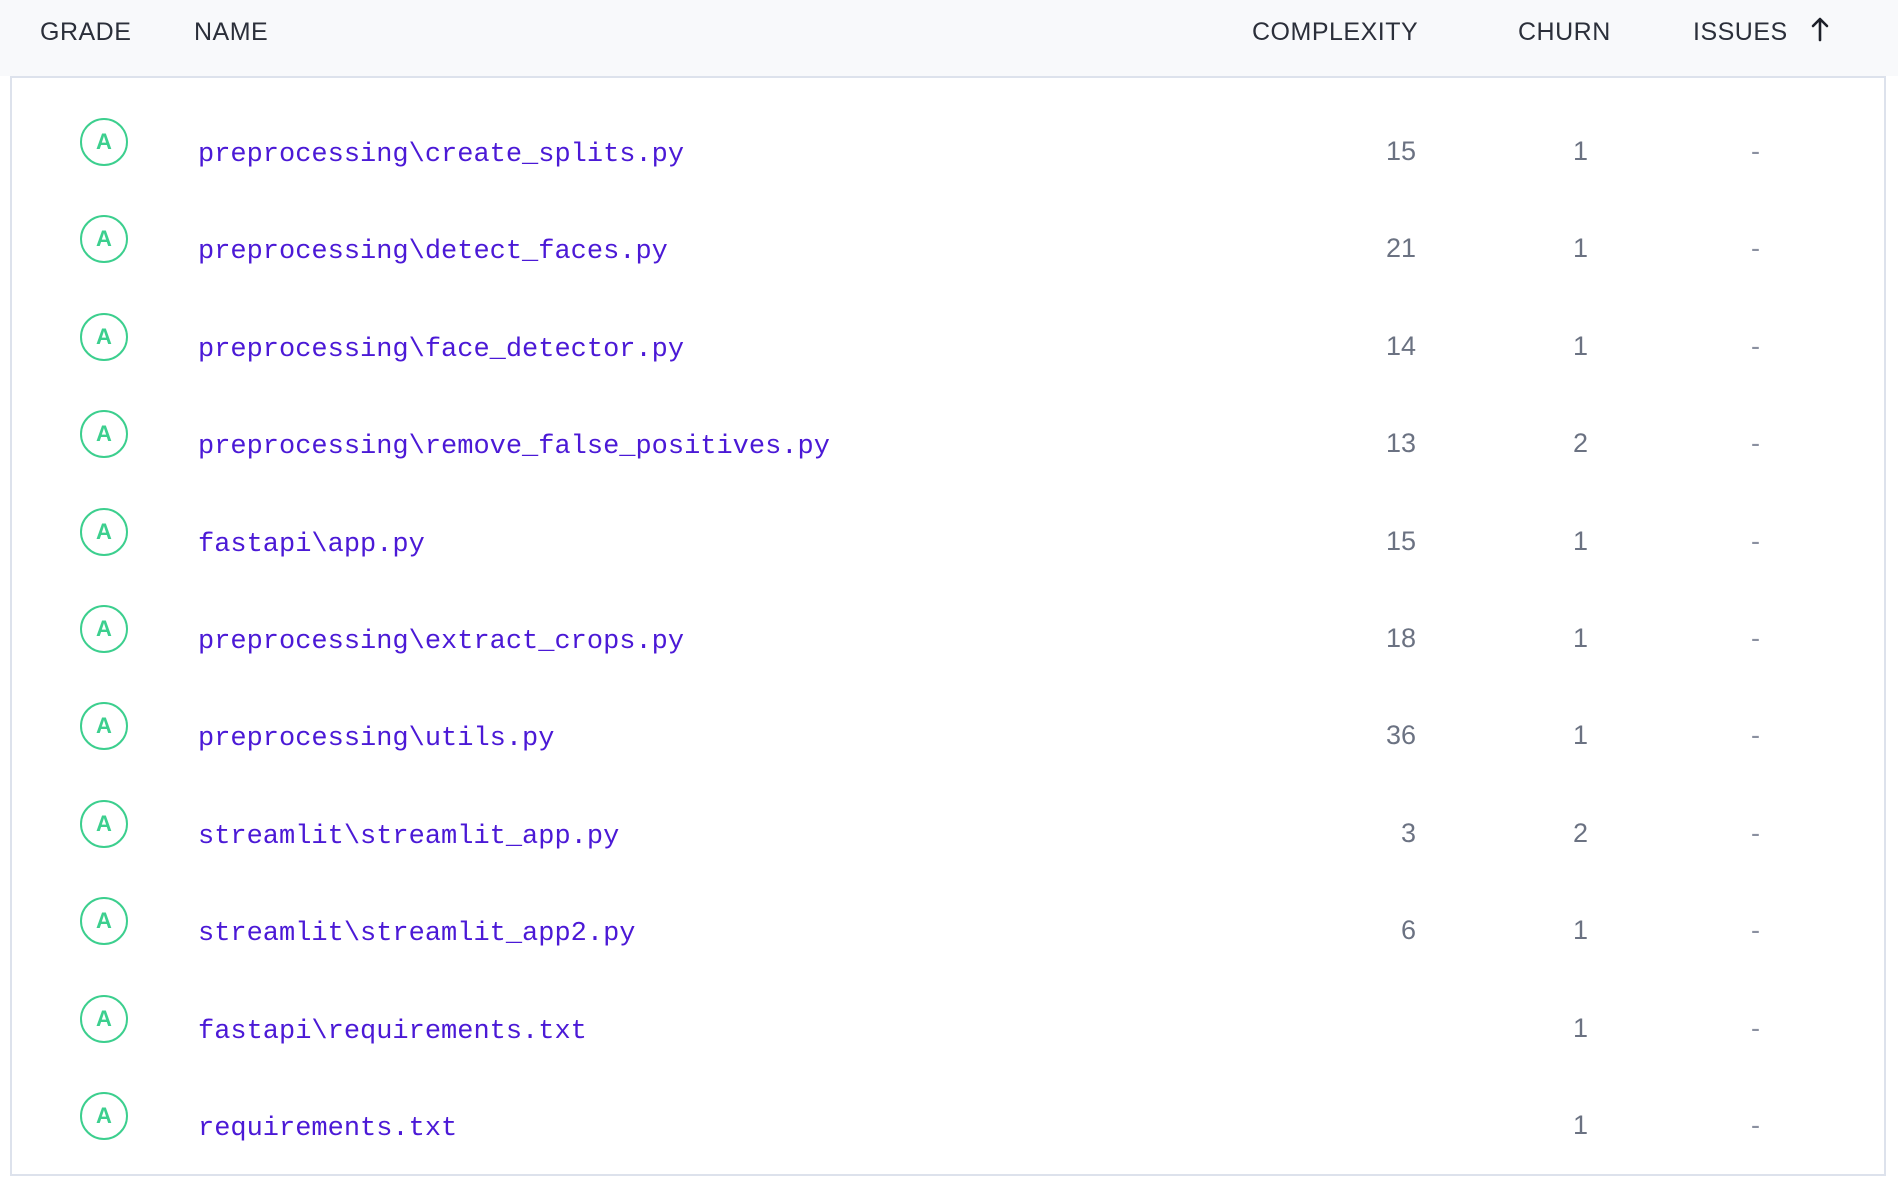  I want to click on file-name-link: fastapi\requirements.txt, so click(392, 1032).